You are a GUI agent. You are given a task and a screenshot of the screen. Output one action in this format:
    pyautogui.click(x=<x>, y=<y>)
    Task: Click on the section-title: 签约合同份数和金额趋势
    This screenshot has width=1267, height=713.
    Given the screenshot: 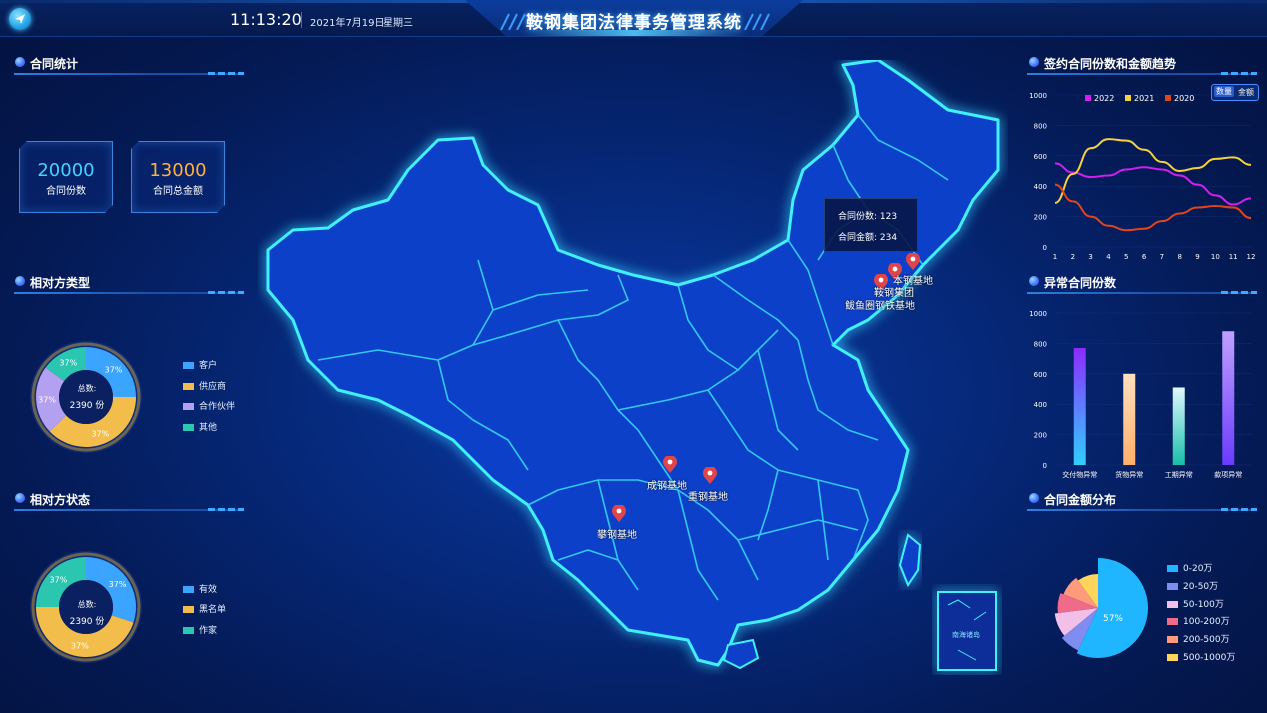 What is the action you would take?
    pyautogui.click(x=1110, y=64)
    